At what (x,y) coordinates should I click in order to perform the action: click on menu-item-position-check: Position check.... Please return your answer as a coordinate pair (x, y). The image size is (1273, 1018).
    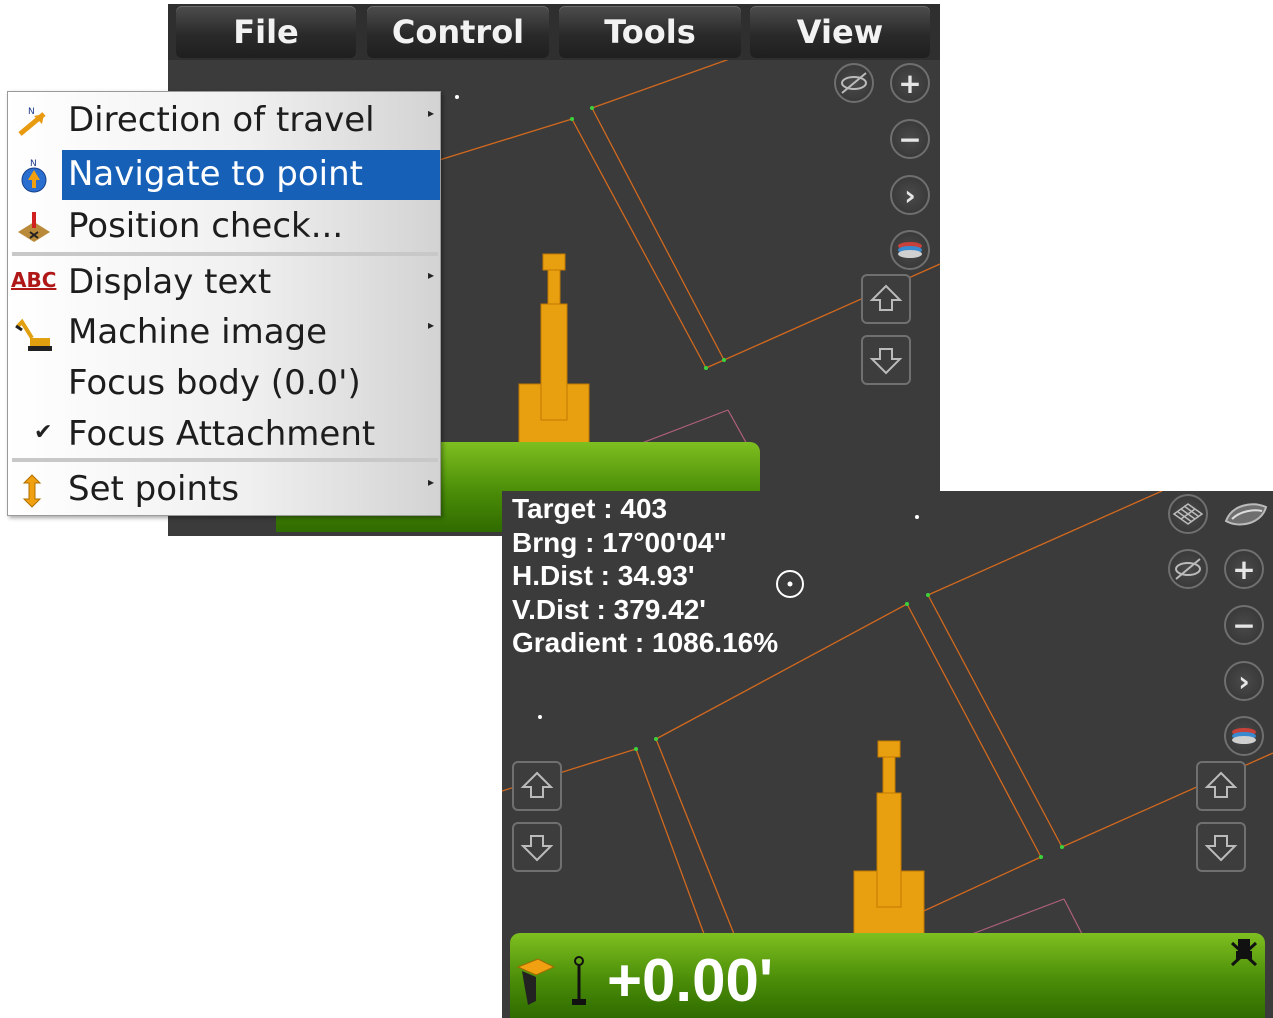
    Looking at the image, I should click on (224, 227).